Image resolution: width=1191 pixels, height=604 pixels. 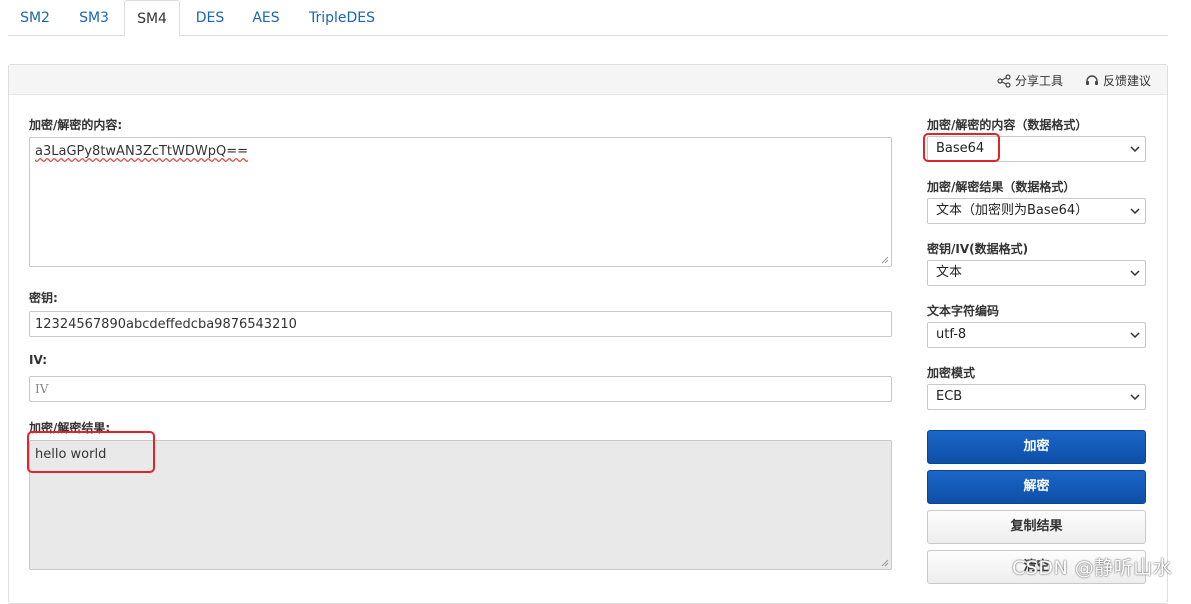 What do you see at coordinates (961, 147) in the screenshot?
I see `highlight-box-format` at bounding box center [961, 147].